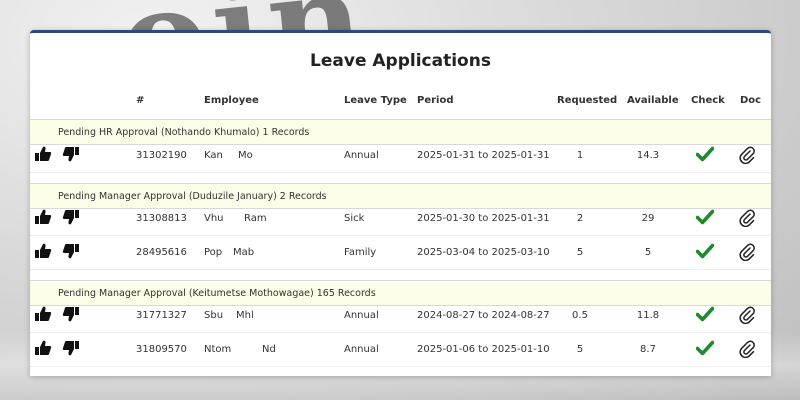 This screenshot has width=800, height=400. Describe the element at coordinates (483, 252) in the screenshot. I see `leave-period: 2025-03-04 to 2025-03-10` at that location.